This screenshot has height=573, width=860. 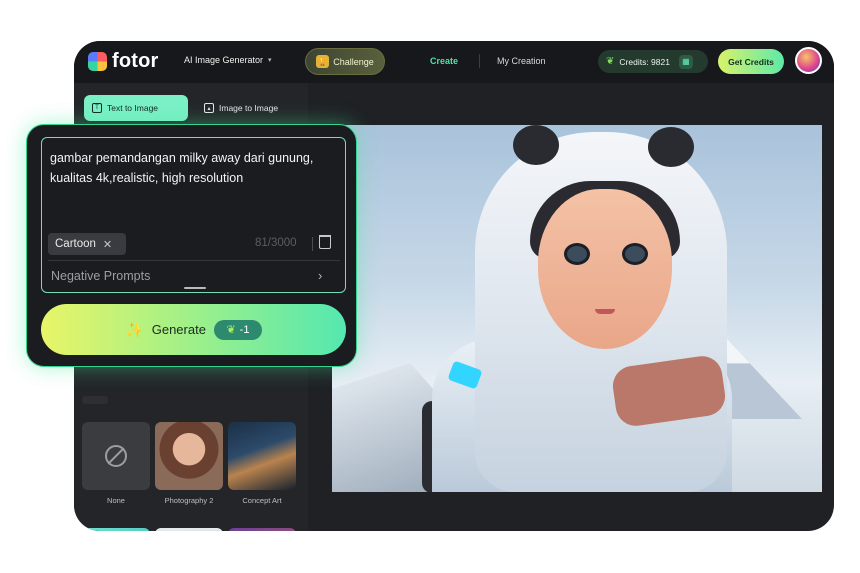 I want to click on chevron-down-icon: ▾, so click(x=270, y=60).